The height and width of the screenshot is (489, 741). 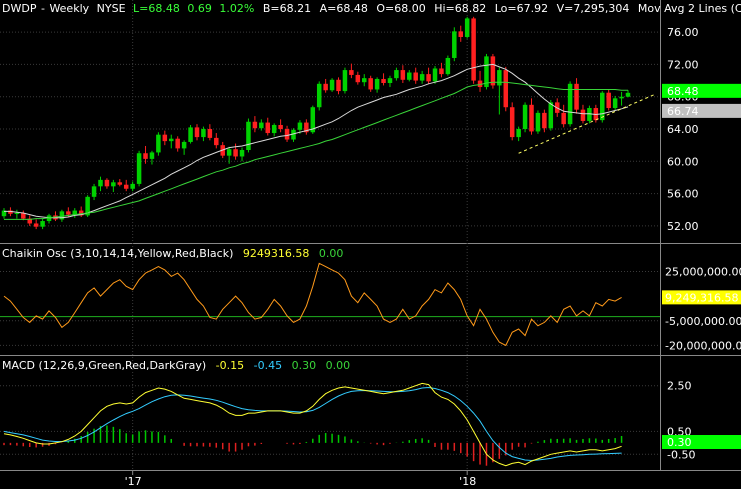 I want to click on chaikin-oscillator-line, so click(x=312, y=304).